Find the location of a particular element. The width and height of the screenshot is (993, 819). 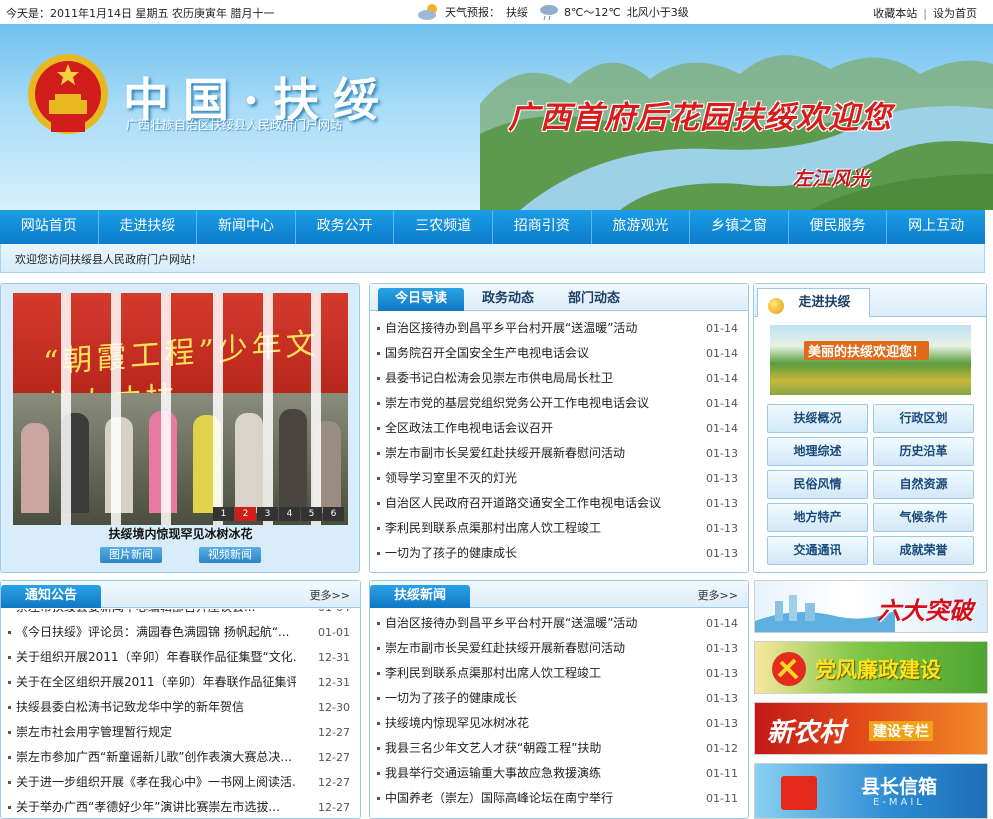

list-item: 我县举行交通运输重大事故应急救援演练 01-11 is located at coordinates (559, 773).